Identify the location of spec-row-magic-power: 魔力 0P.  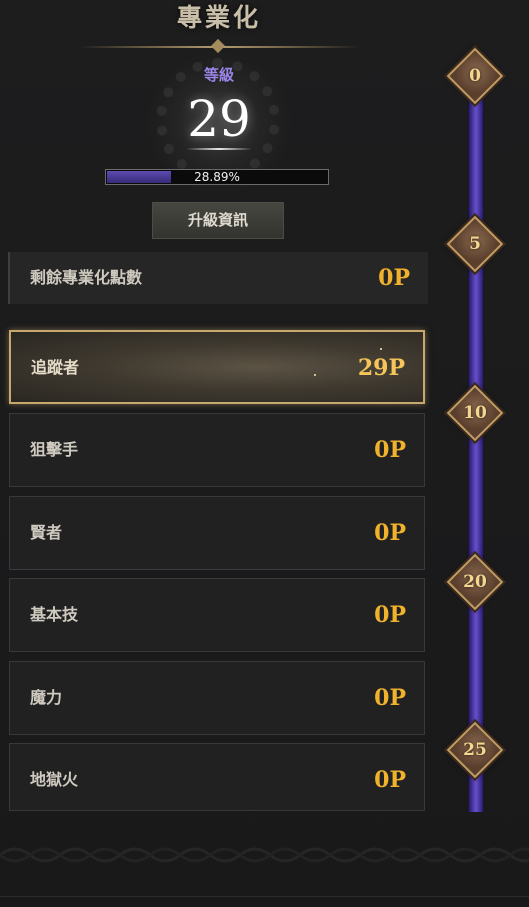
(217, 698).